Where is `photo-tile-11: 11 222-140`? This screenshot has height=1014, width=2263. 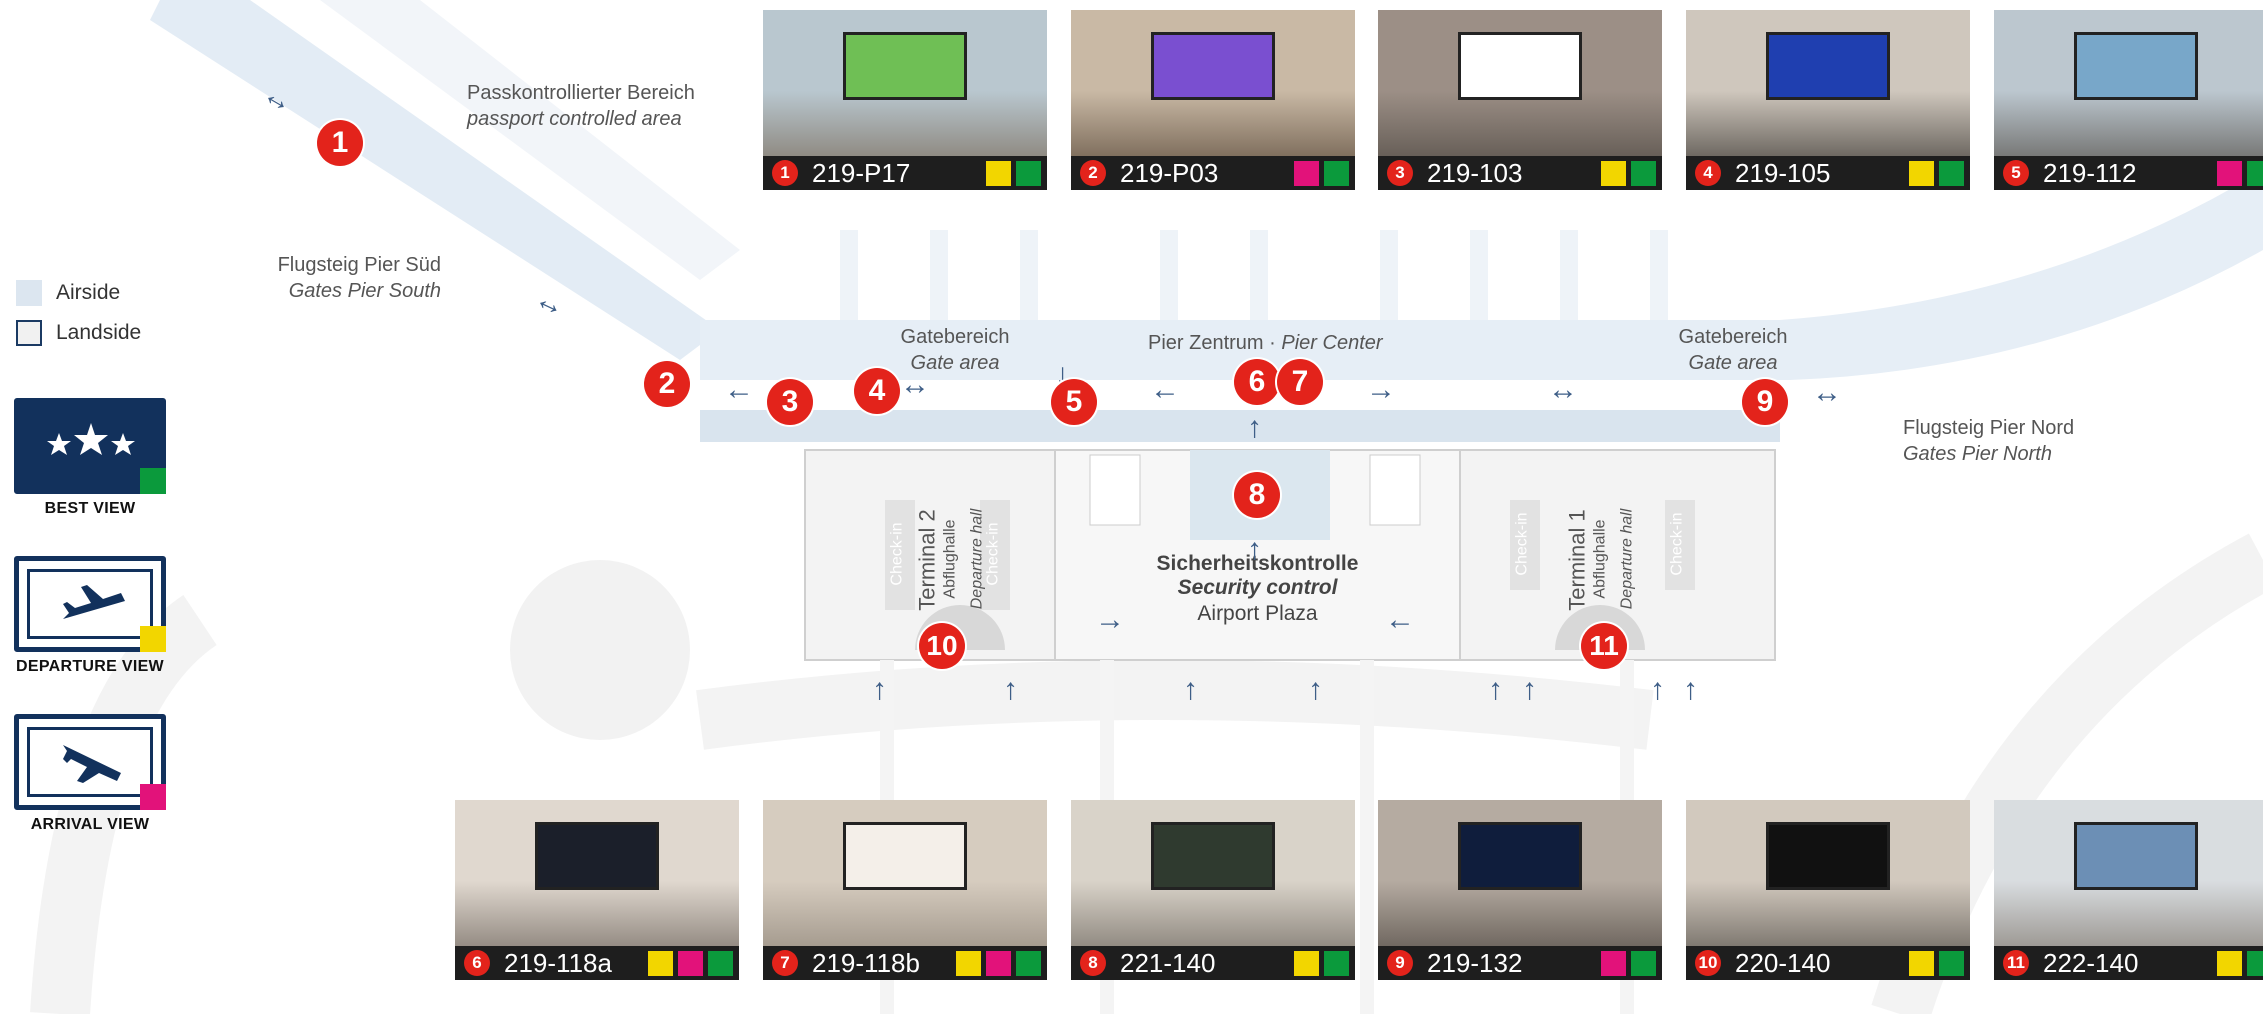
photo-tile-11: 11 222-140 is located at coordinates (2128, 890).